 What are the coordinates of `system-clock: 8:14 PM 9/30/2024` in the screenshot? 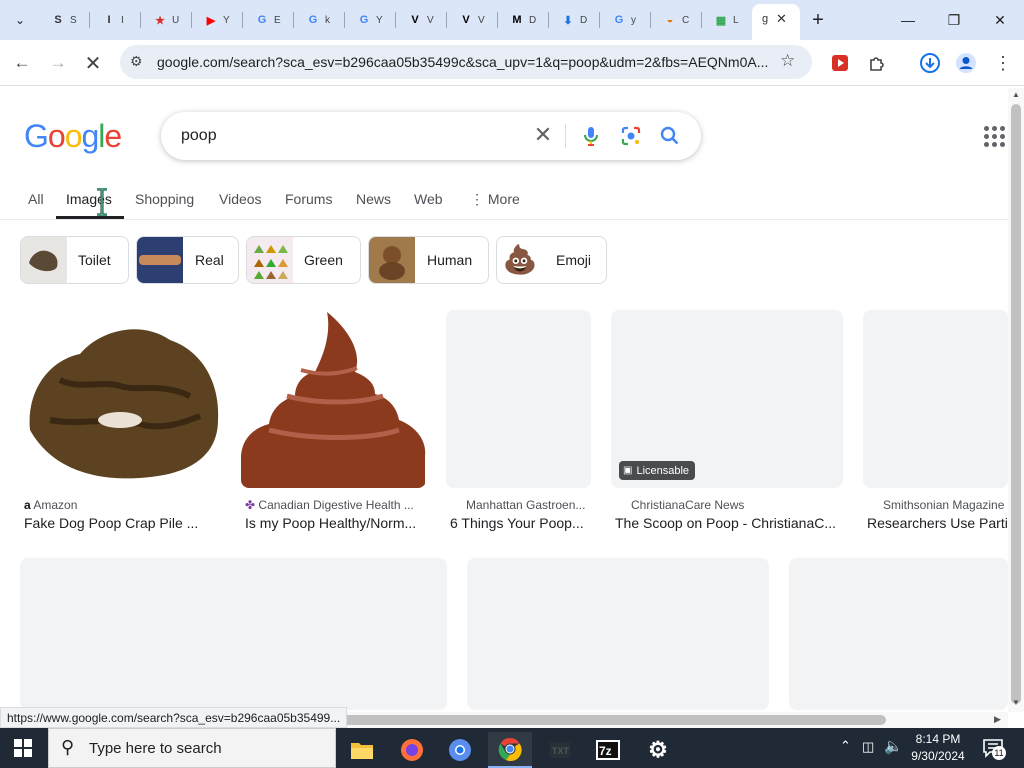 It's located at (938, 748).